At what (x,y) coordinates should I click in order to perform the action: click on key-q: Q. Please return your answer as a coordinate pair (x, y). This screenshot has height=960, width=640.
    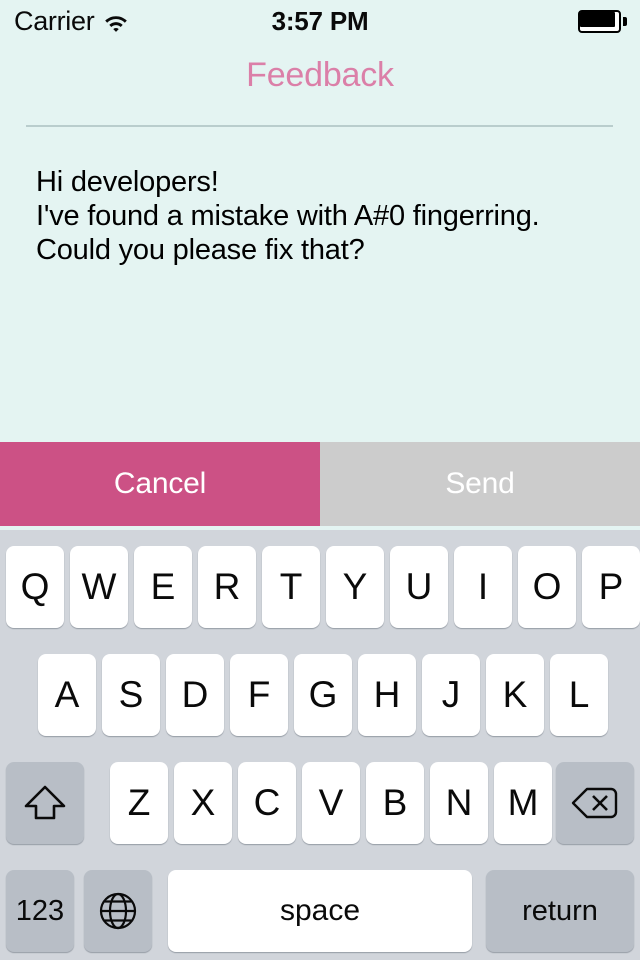
    Looking at the image, I should click on (35, 587).